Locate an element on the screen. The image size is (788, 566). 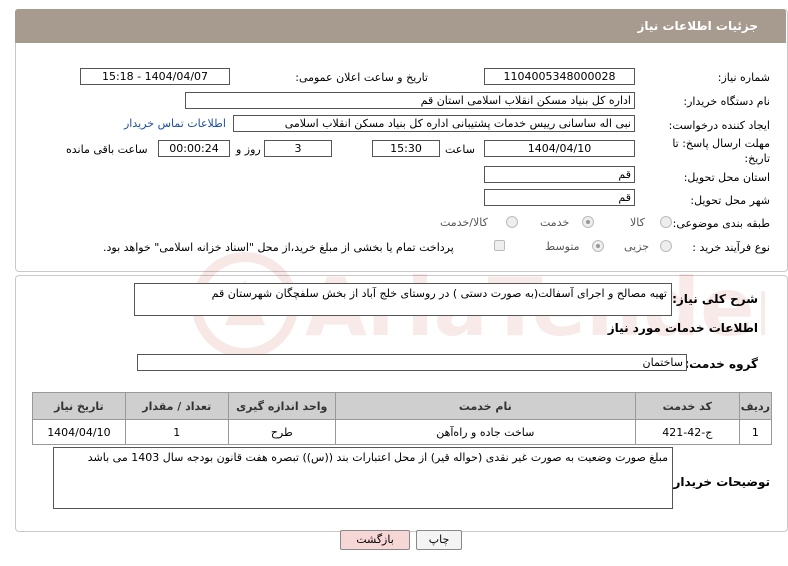
col-row: ردیف is located at coordinates (755, 406).